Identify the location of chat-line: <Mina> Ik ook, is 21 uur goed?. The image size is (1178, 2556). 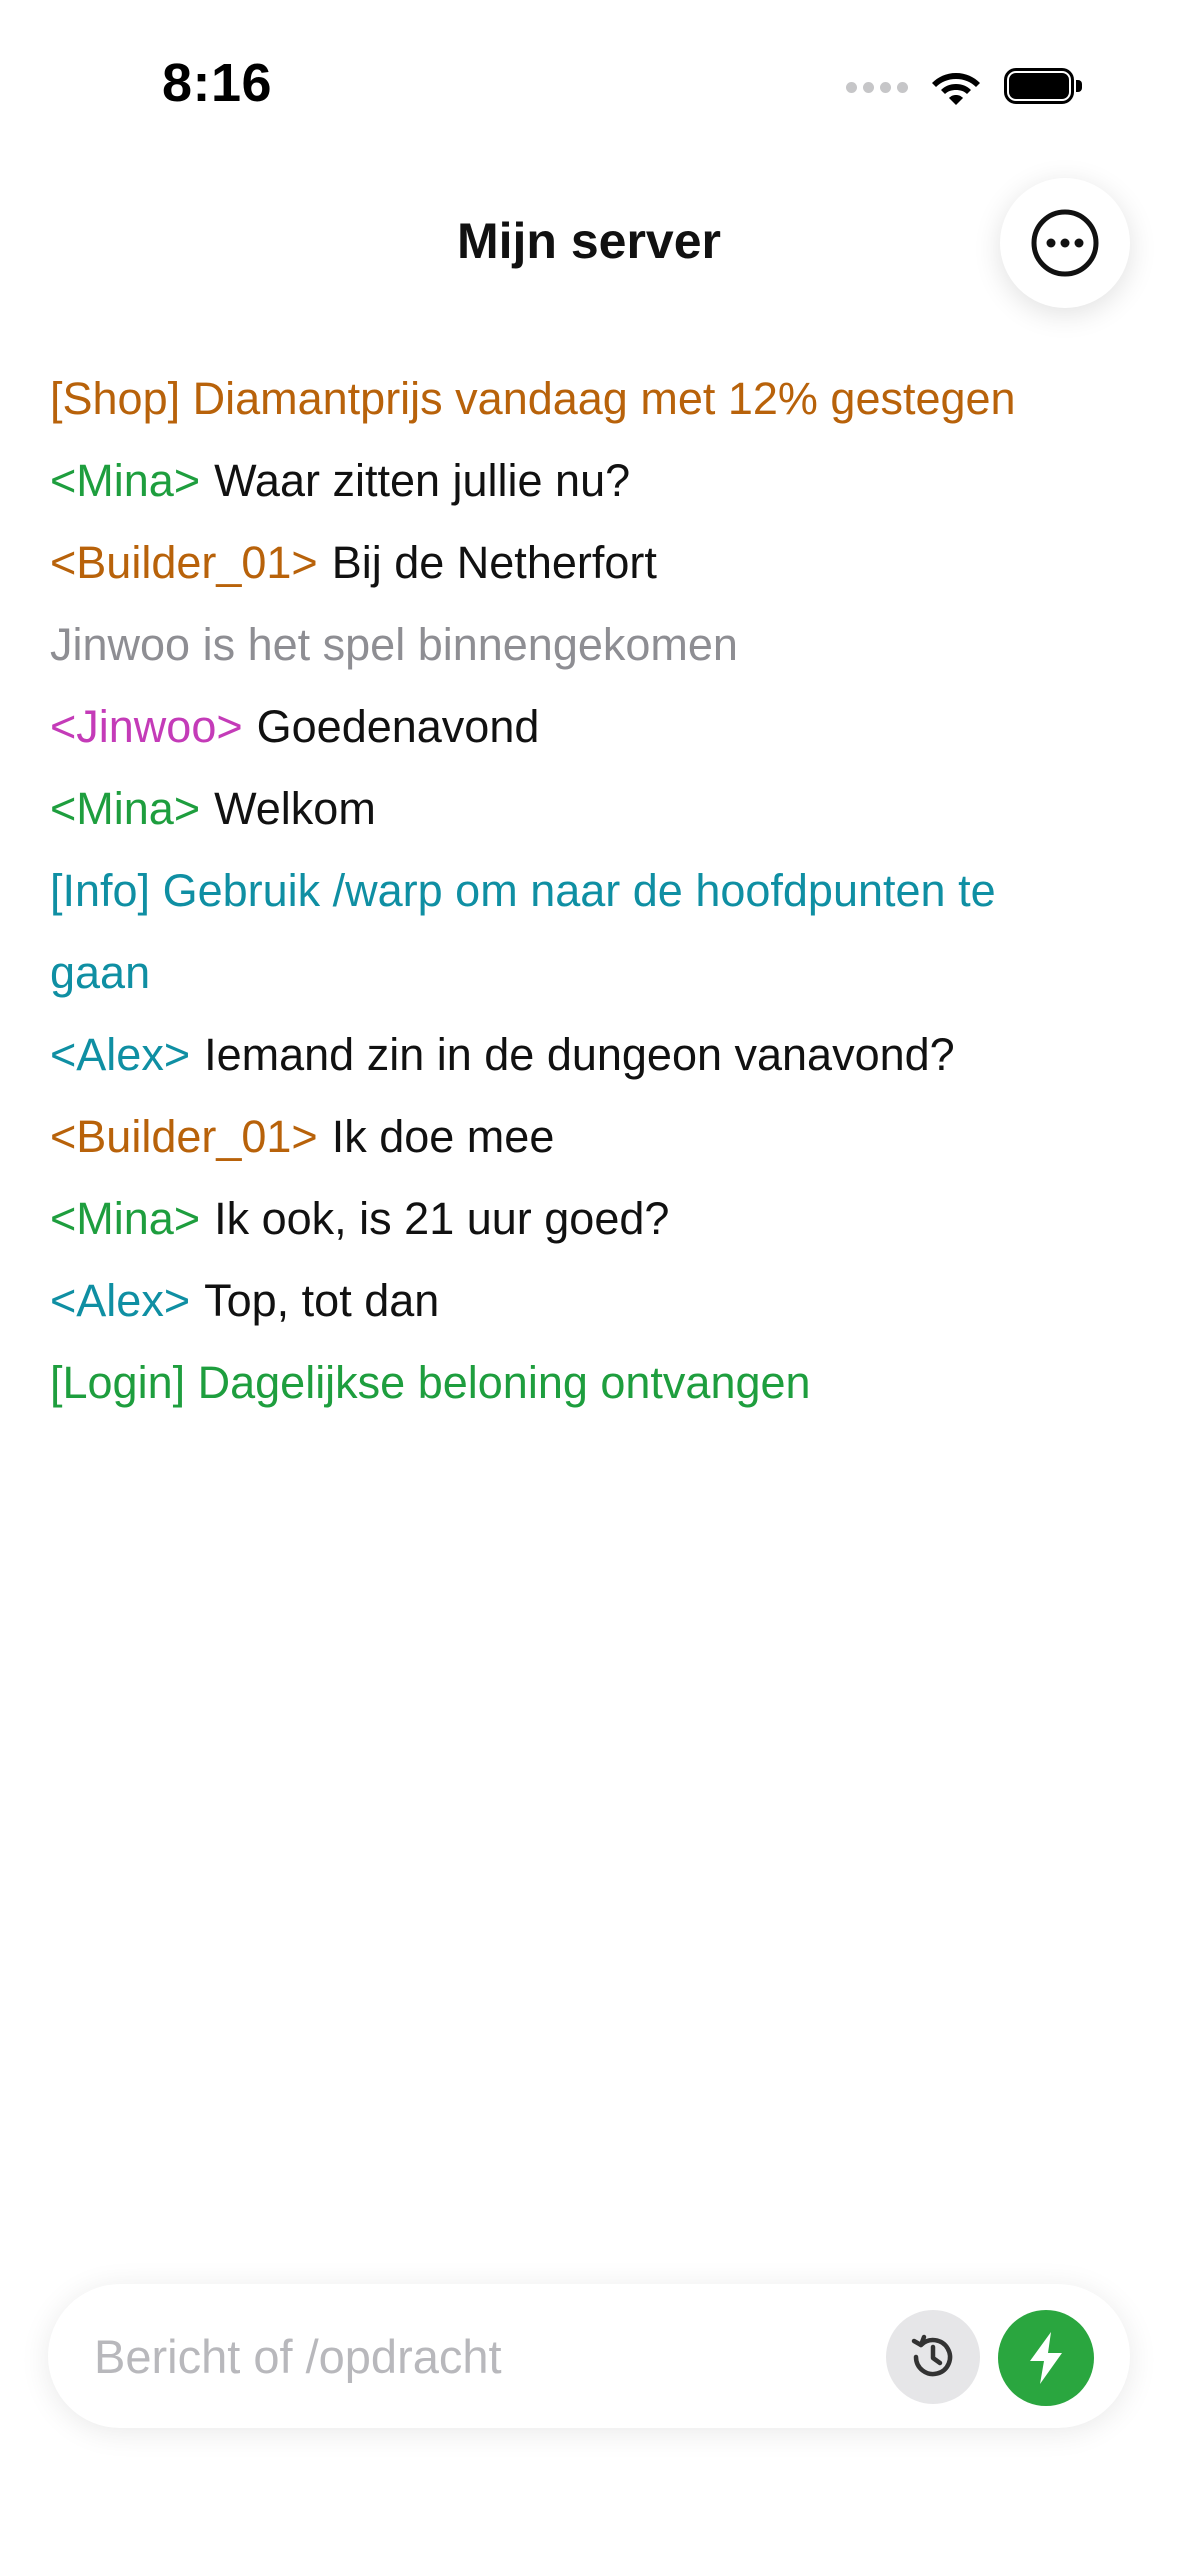
(580, 1219).